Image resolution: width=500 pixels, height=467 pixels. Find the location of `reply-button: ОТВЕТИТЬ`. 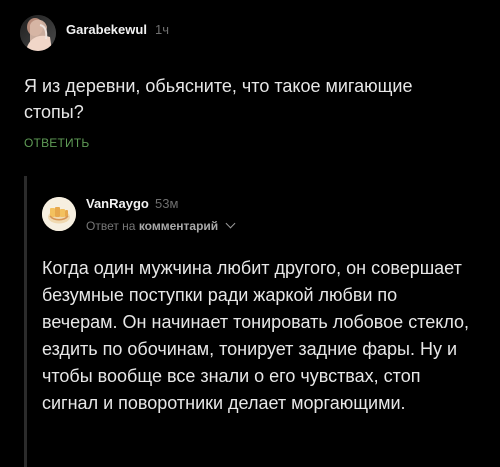

reply-button: ОТВЕТИТЬ is located at coordinates (56, 143).